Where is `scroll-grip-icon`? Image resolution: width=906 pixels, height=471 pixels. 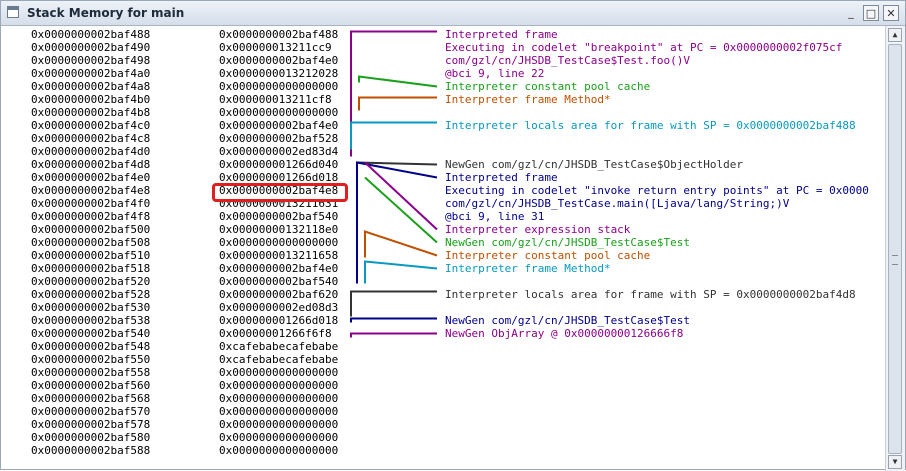 scroll-grip-icon is located at coordinates (895, 260).